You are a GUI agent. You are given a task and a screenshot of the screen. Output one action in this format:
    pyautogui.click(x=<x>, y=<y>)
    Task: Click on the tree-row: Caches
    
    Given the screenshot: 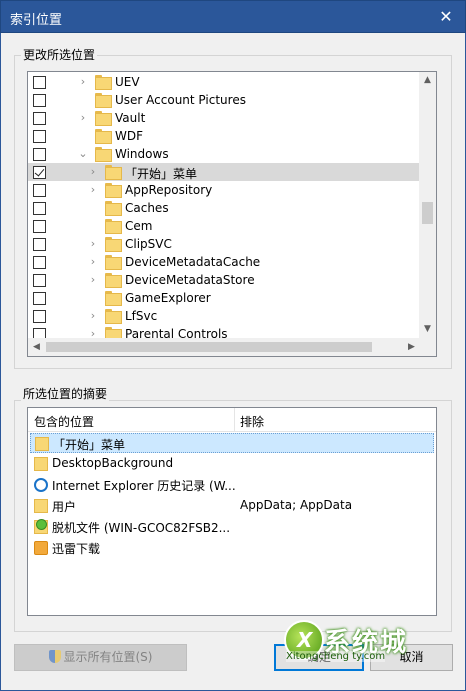 What is the action you would take?
    pyautogui.click(x=224, y=208)
    